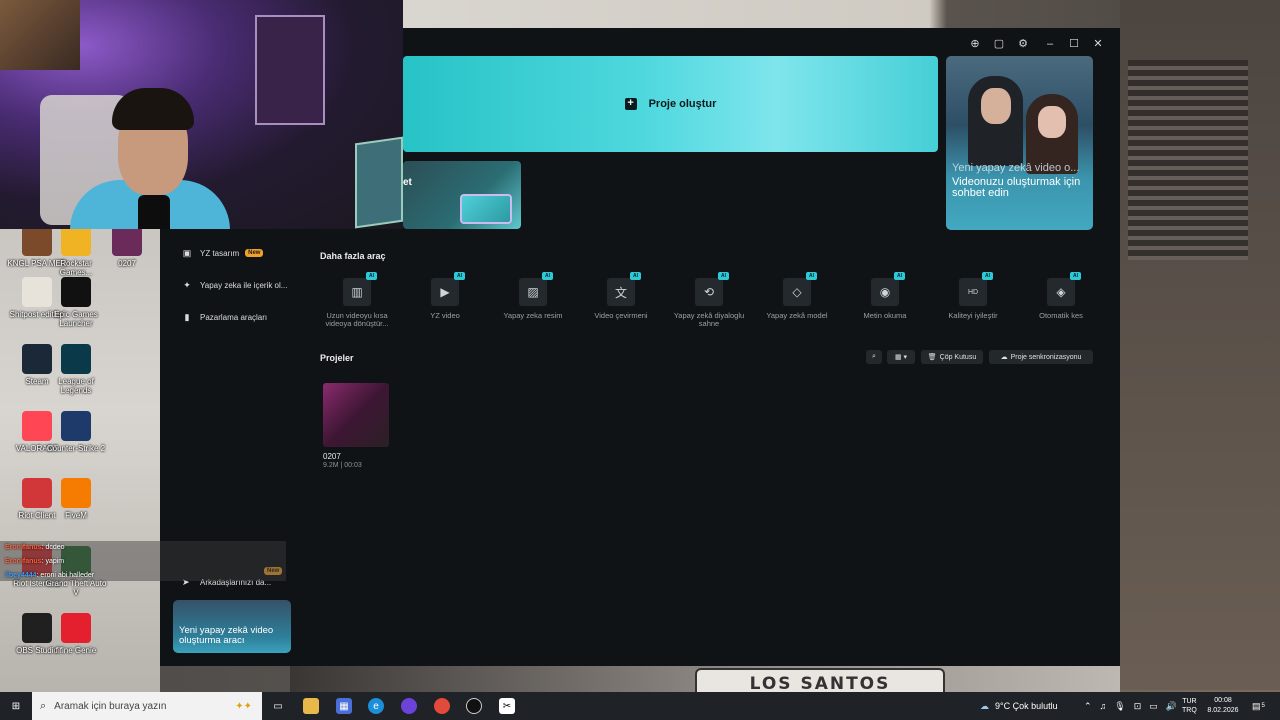  Describe the element at coordinates (1223, 700) in the screenshot. I see `clock-time: 00:08` at that location.